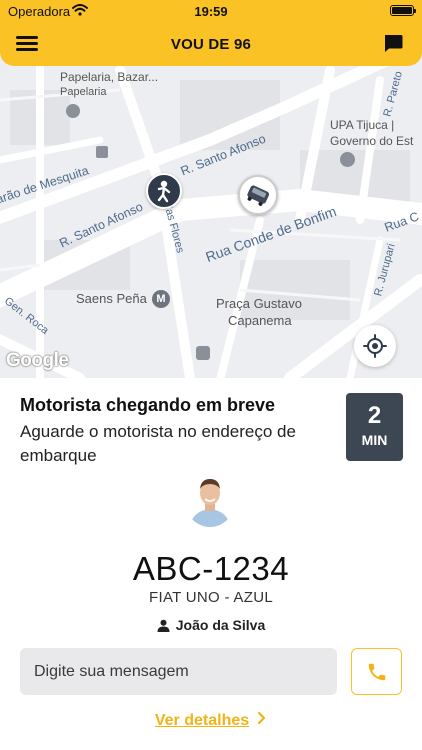 The height and width of the screenshot is (750, 422). What do you see at coordinates (164, 191) in the screenshot?
I see `passenger-pin-icon` at bounding box center [164, 191].